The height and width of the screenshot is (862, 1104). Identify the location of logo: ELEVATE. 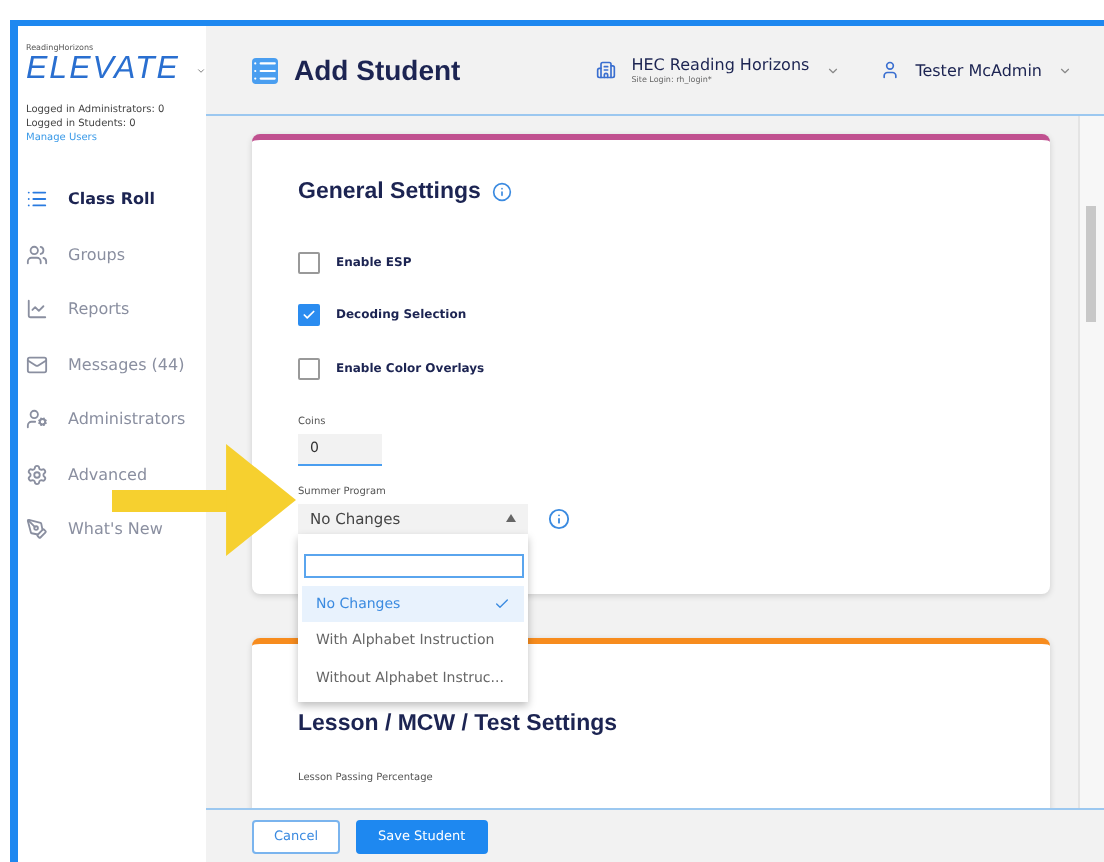
(103, 70).